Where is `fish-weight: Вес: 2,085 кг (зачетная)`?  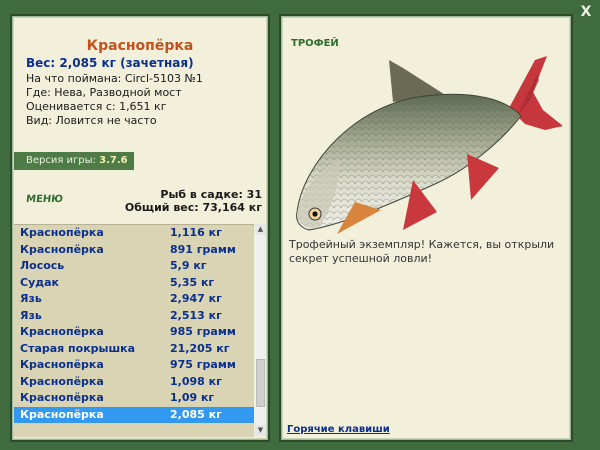 fish-weight: Вес: 2,085 кг (зачетная) is located at coordinates (110, 63).